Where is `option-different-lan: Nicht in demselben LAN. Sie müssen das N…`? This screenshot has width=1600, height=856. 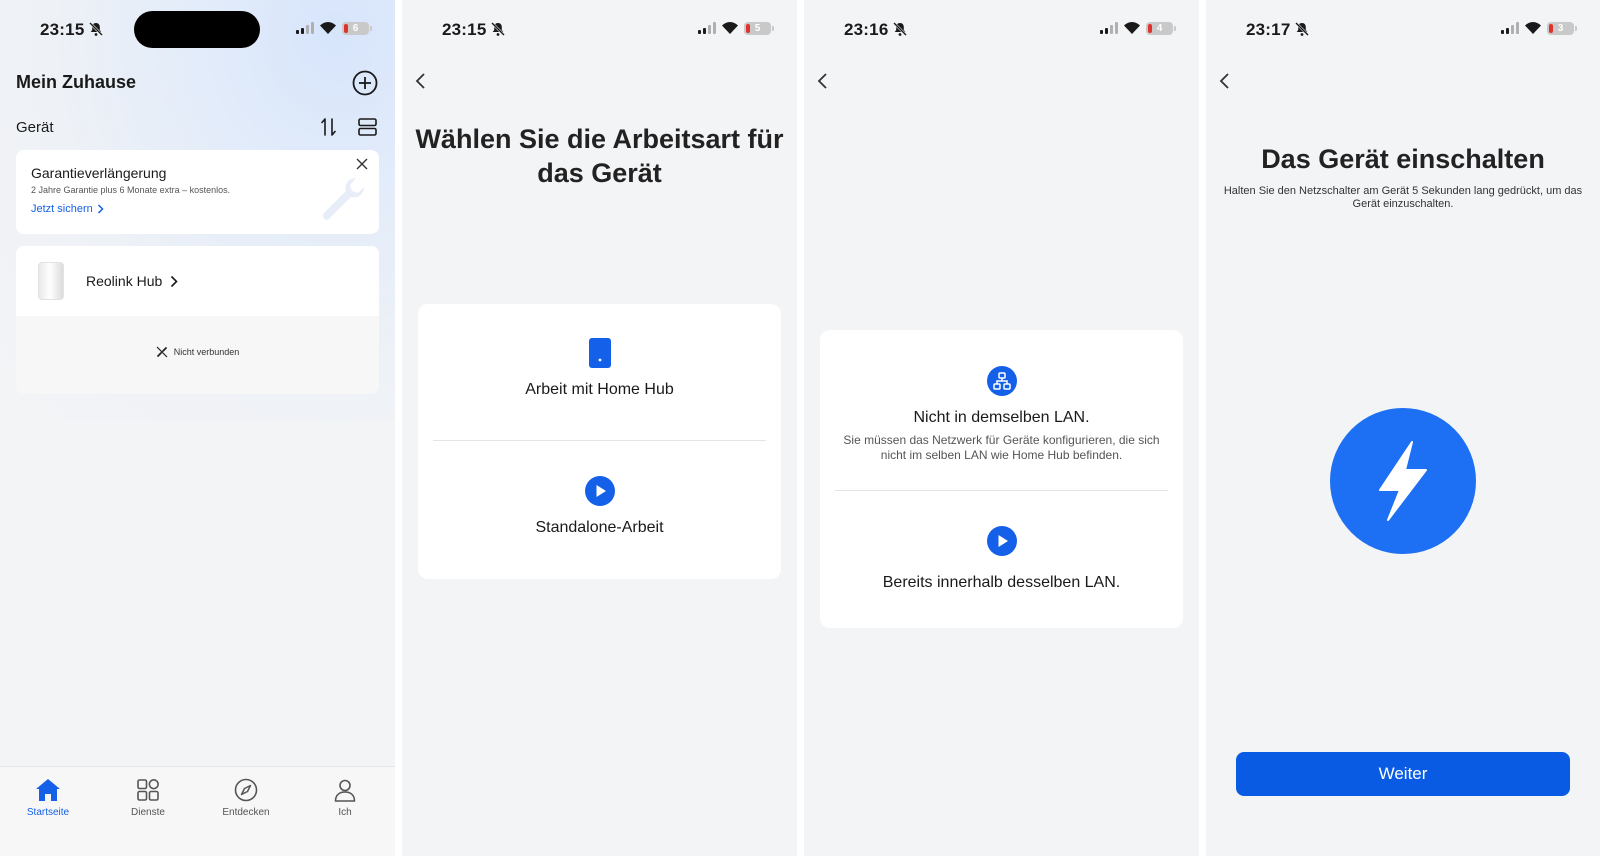
option-different-lan: Nicht in demselben LAN. Sie müssen das N… is located at coordinates (1001, 414).